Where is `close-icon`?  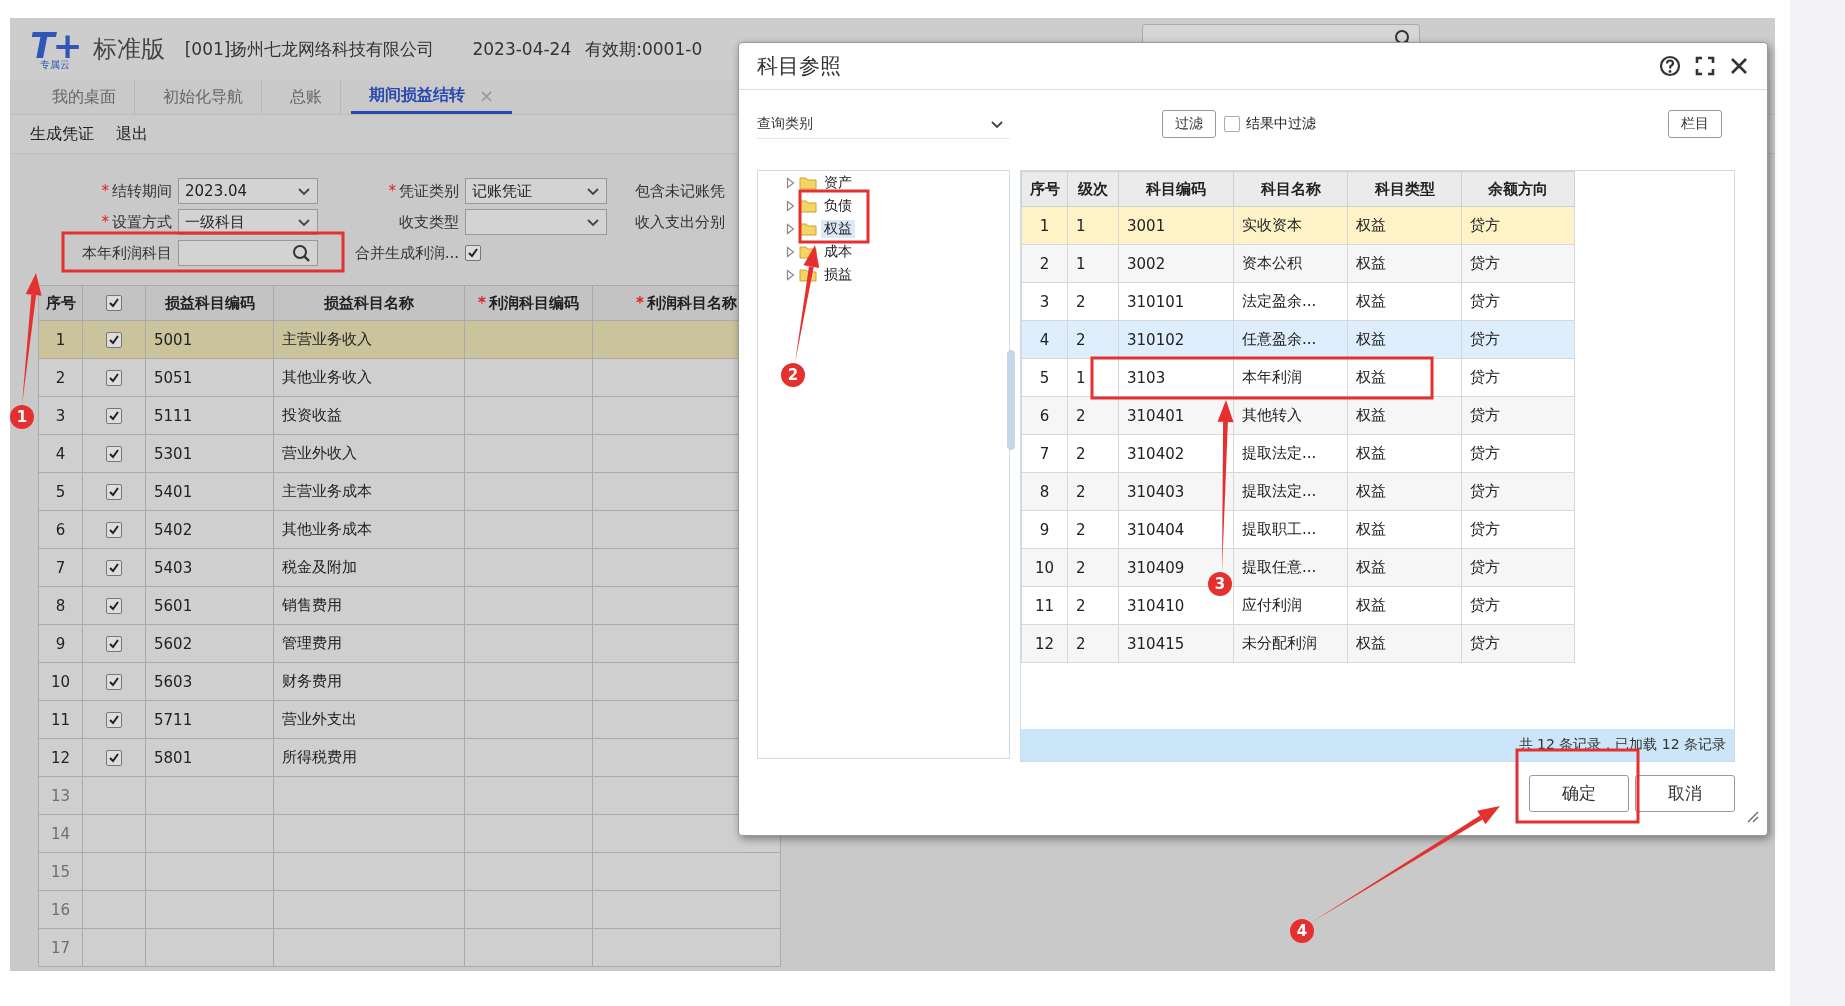
close-icon is located at coordinates (1739, 66).